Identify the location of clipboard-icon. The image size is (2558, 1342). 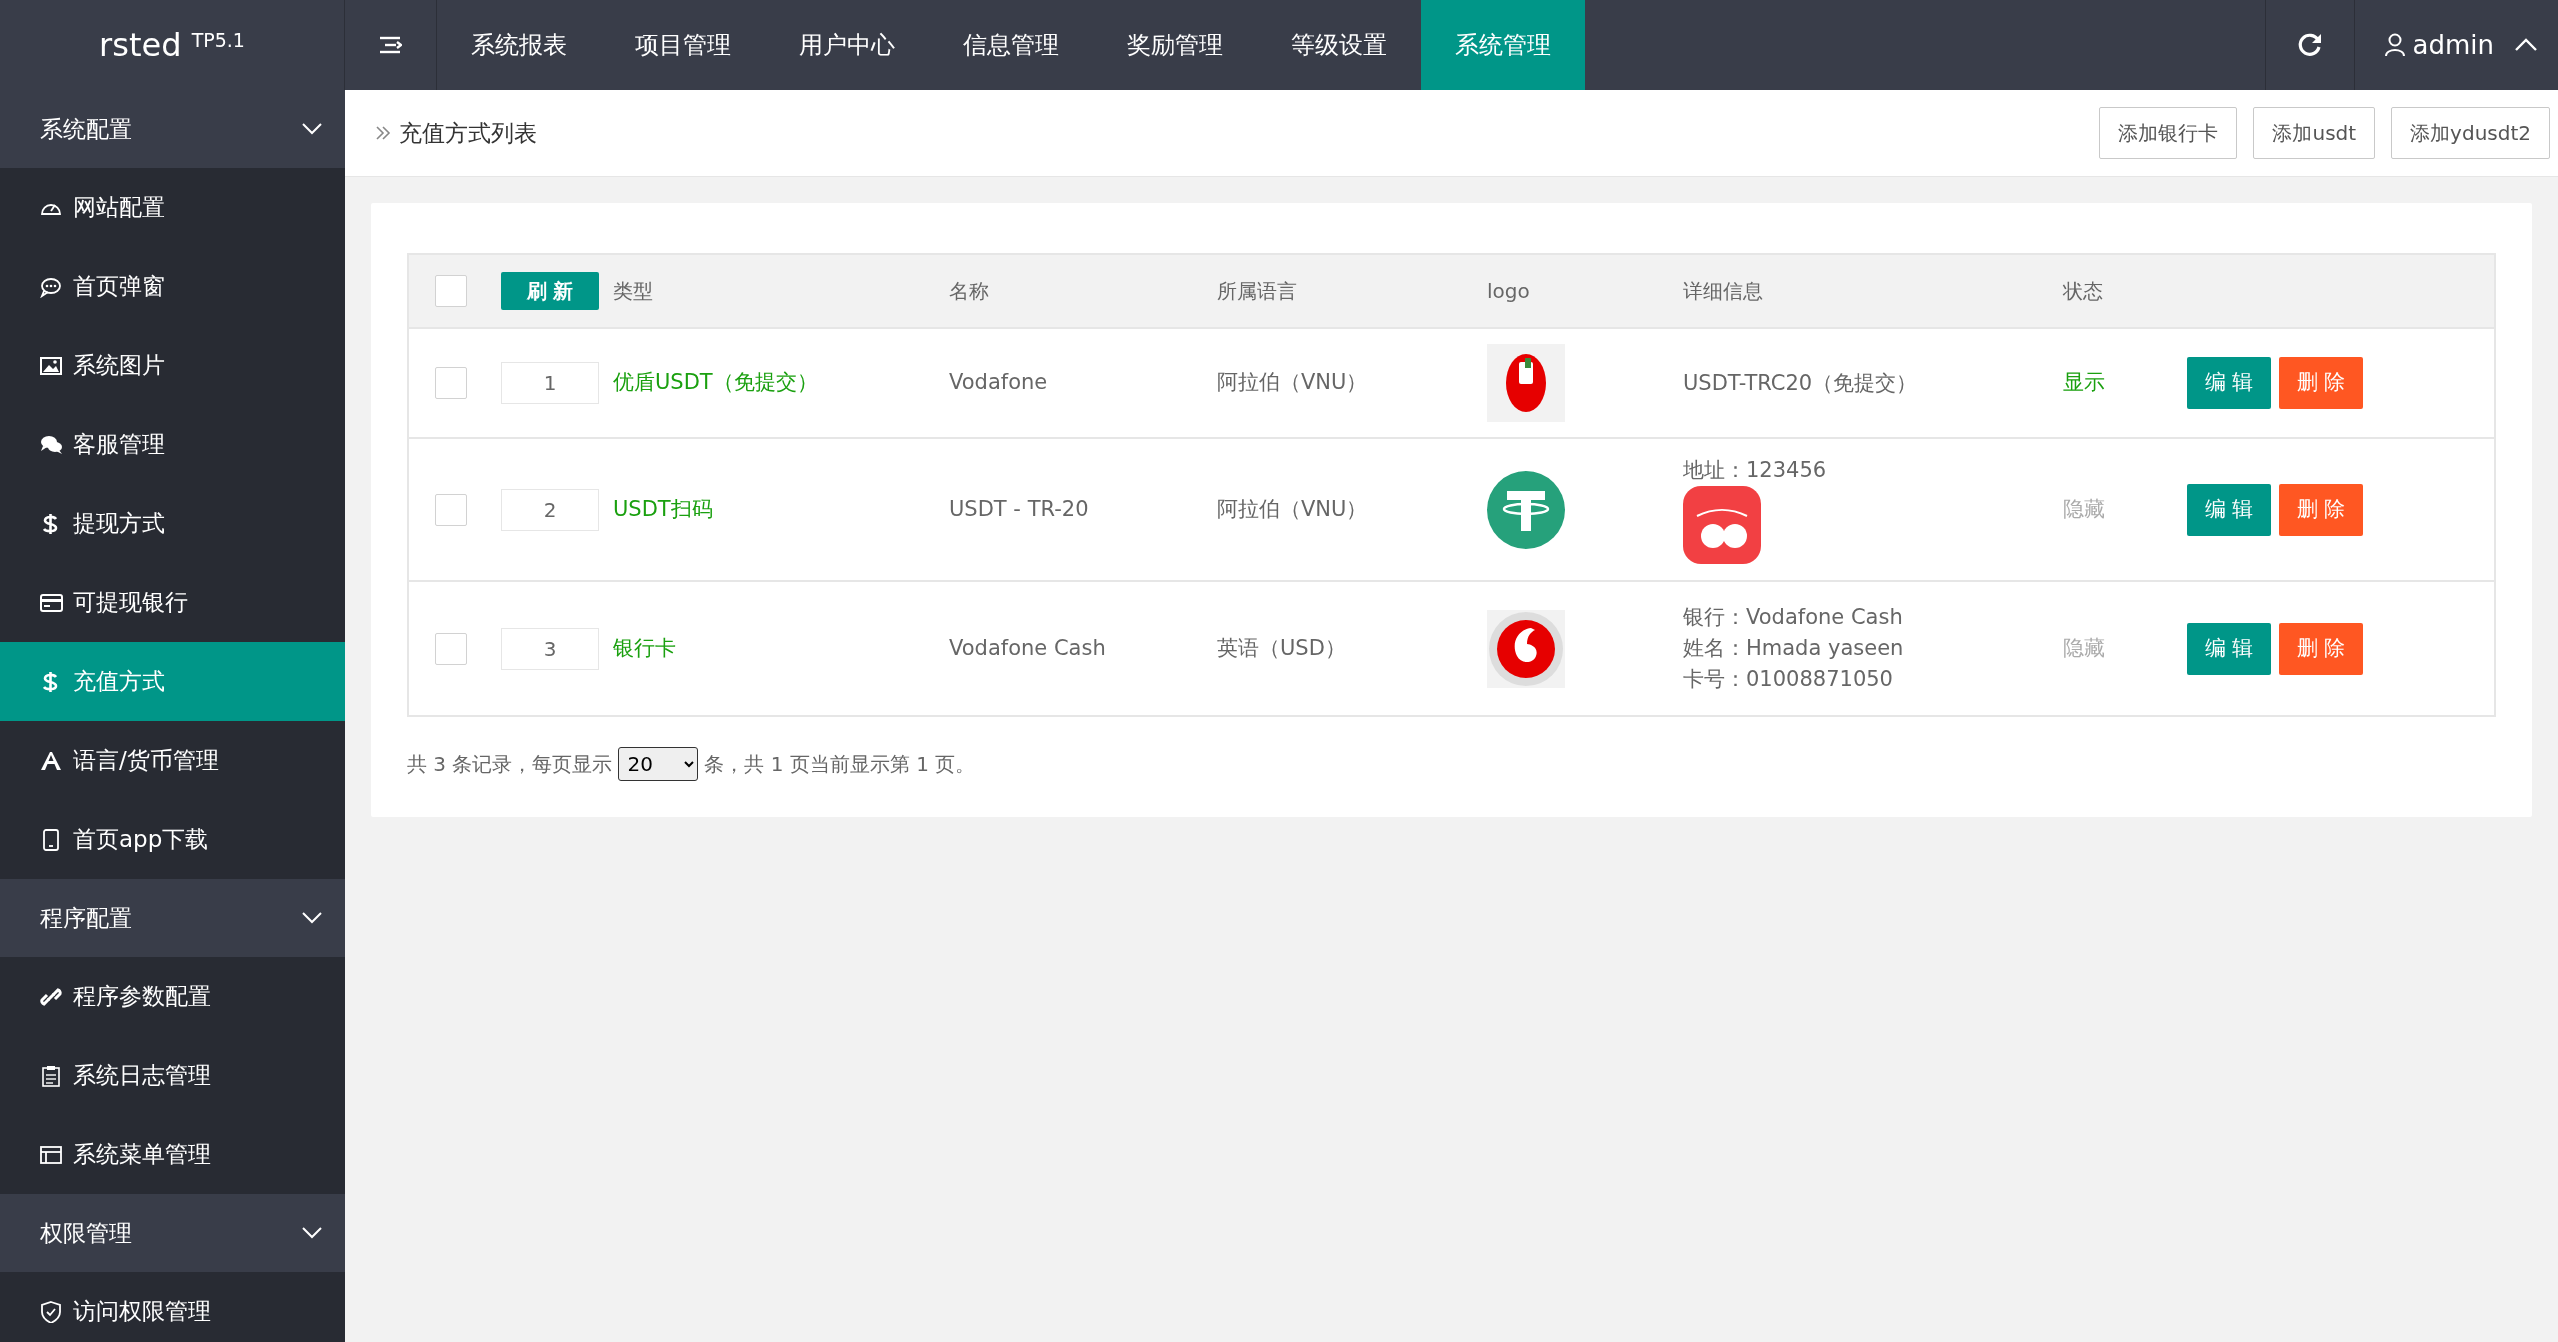
(51, 1075).